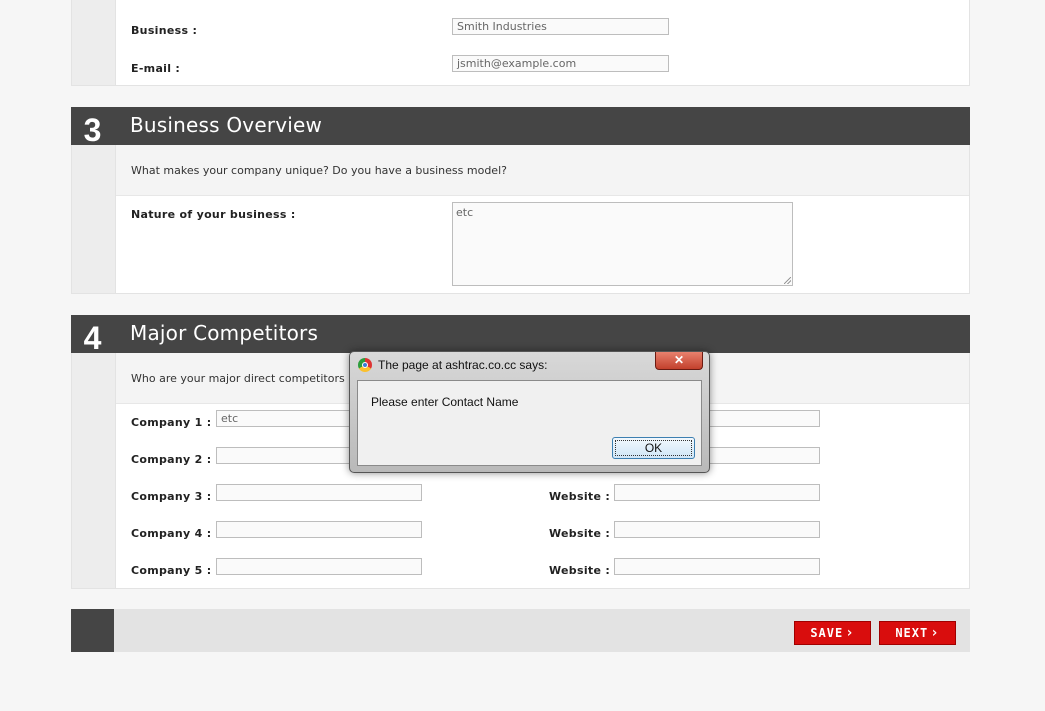  Describe the element at coordinates (238, 378) in the screenshot. I see `section-intro-text: Who are your major direct competitors` at that location.